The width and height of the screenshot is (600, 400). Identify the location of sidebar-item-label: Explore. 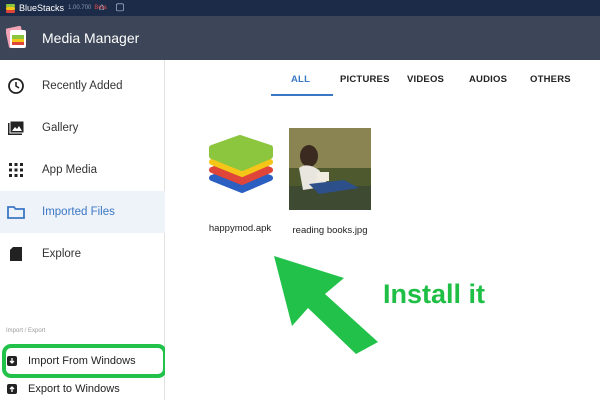
(61, 254).